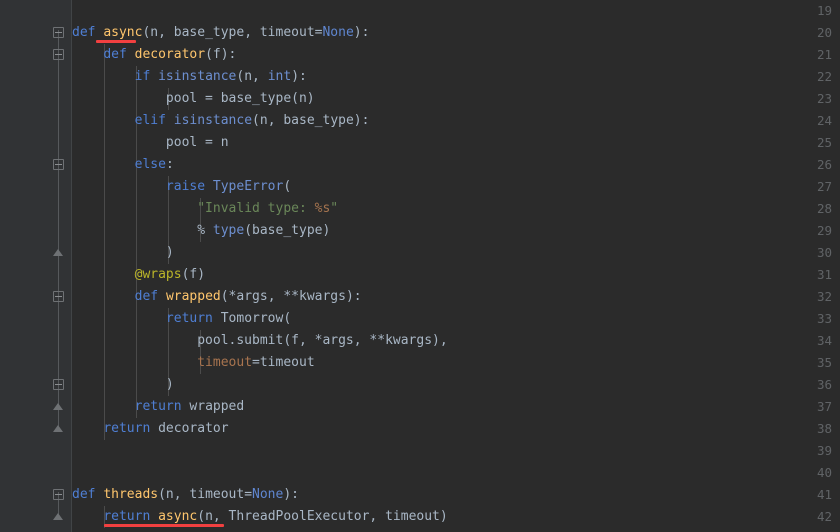 Image resolution: width=840 pixels, height=532 pixels. What do you see at coordinates (197, 76) in the screenshot?
I see `code-token: isinstance` at bounding box center [197, 76].